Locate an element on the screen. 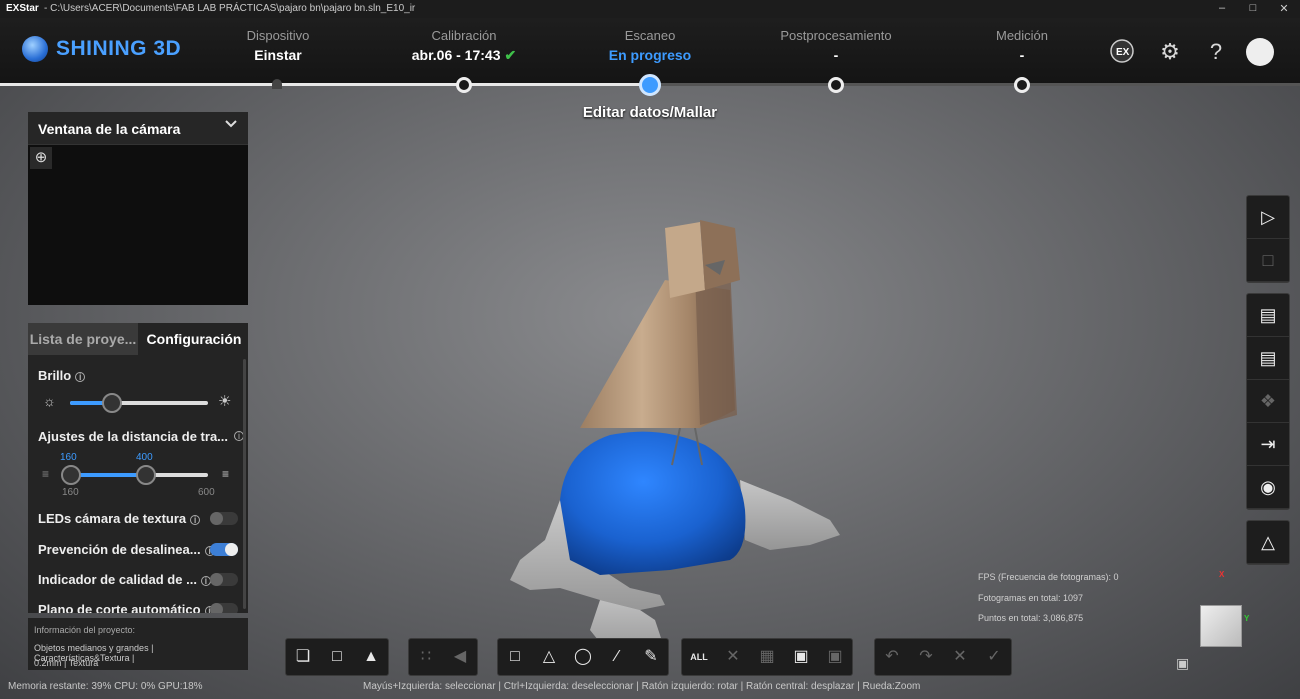 This screenshot has height=699, width=1300. confirm-icon: ✓ is located at coordinates (994, 657).